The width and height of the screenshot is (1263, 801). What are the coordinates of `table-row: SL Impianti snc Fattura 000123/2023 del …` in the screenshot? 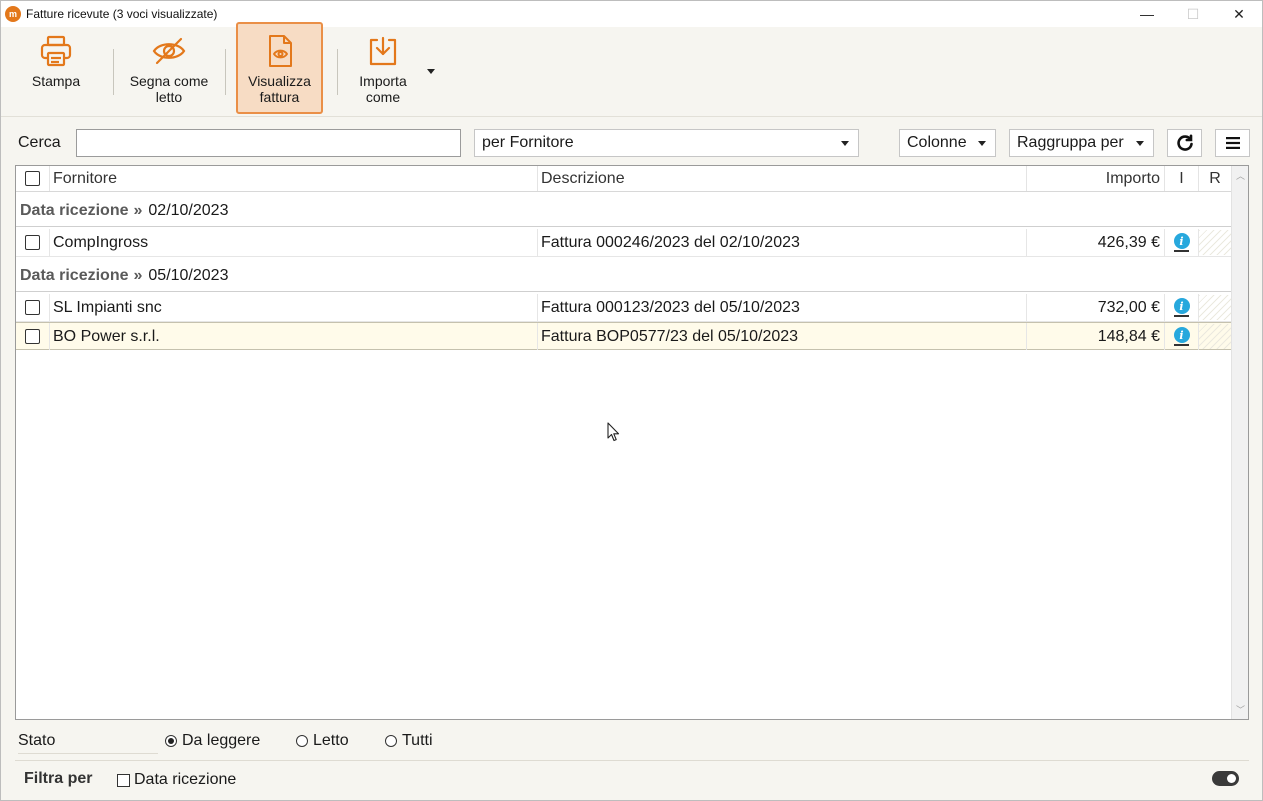 It's located at (623, 308).